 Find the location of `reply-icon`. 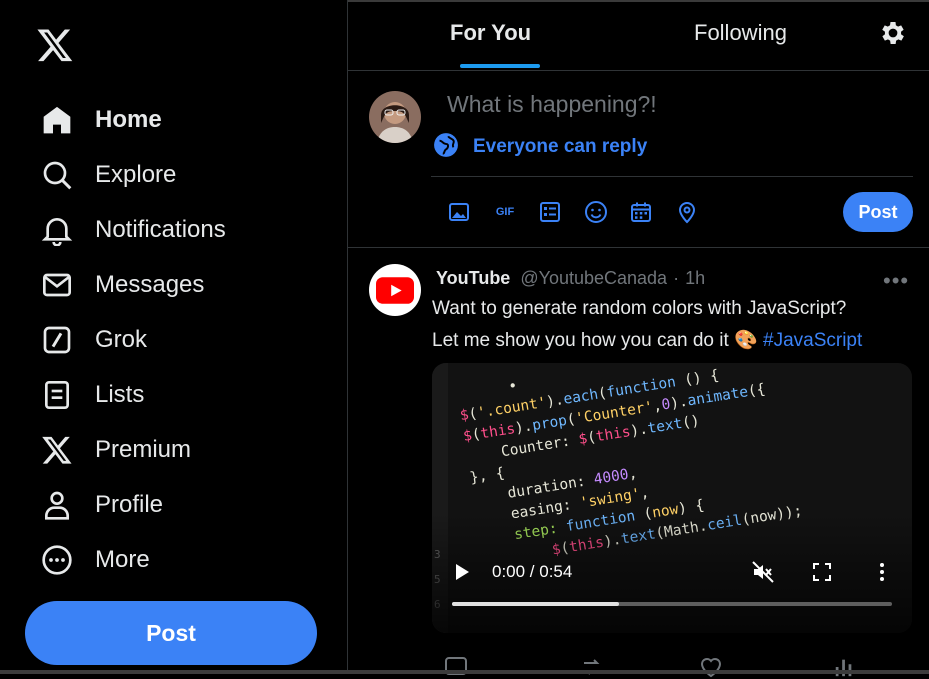

reply-icon is located at coordinates (456, 666).